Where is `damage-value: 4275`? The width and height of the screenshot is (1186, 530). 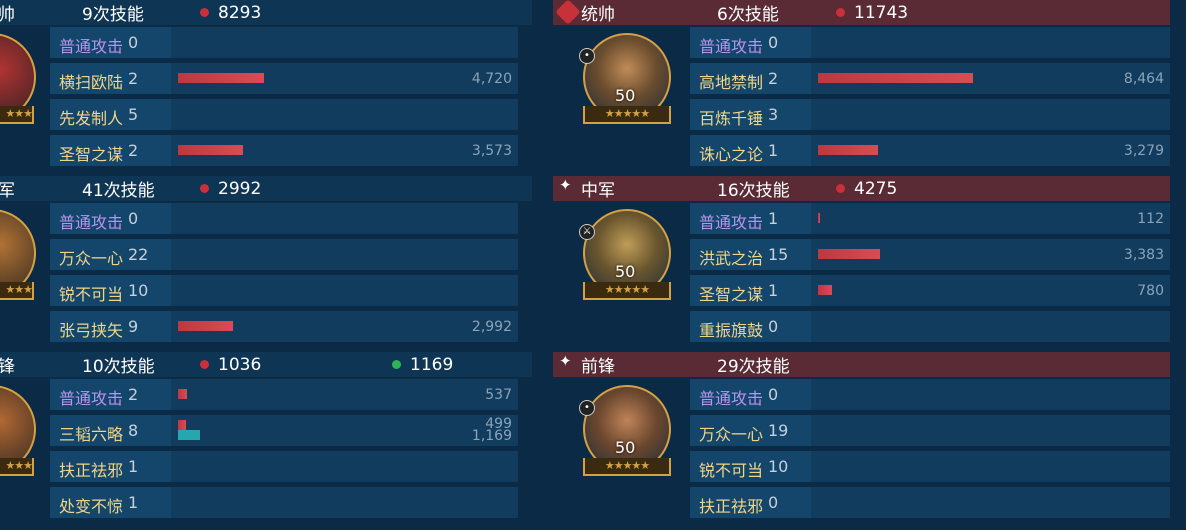
damage-value: 4275 is located at coordinates (876, 188).